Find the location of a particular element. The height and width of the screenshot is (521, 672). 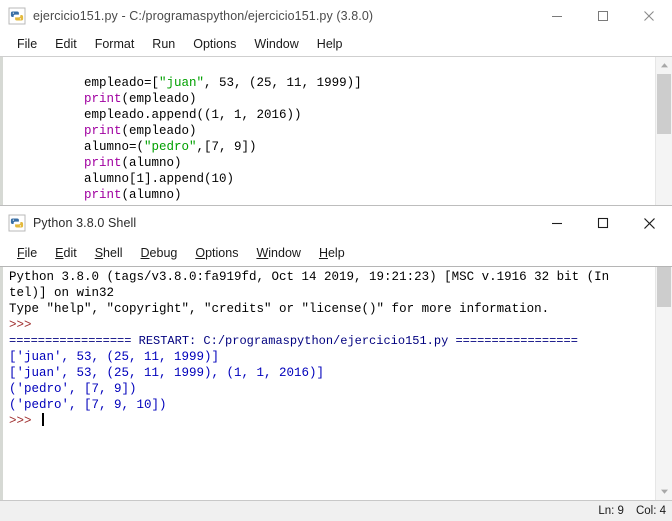

menu-mnemonic: W is located at coordinates (262, 253).